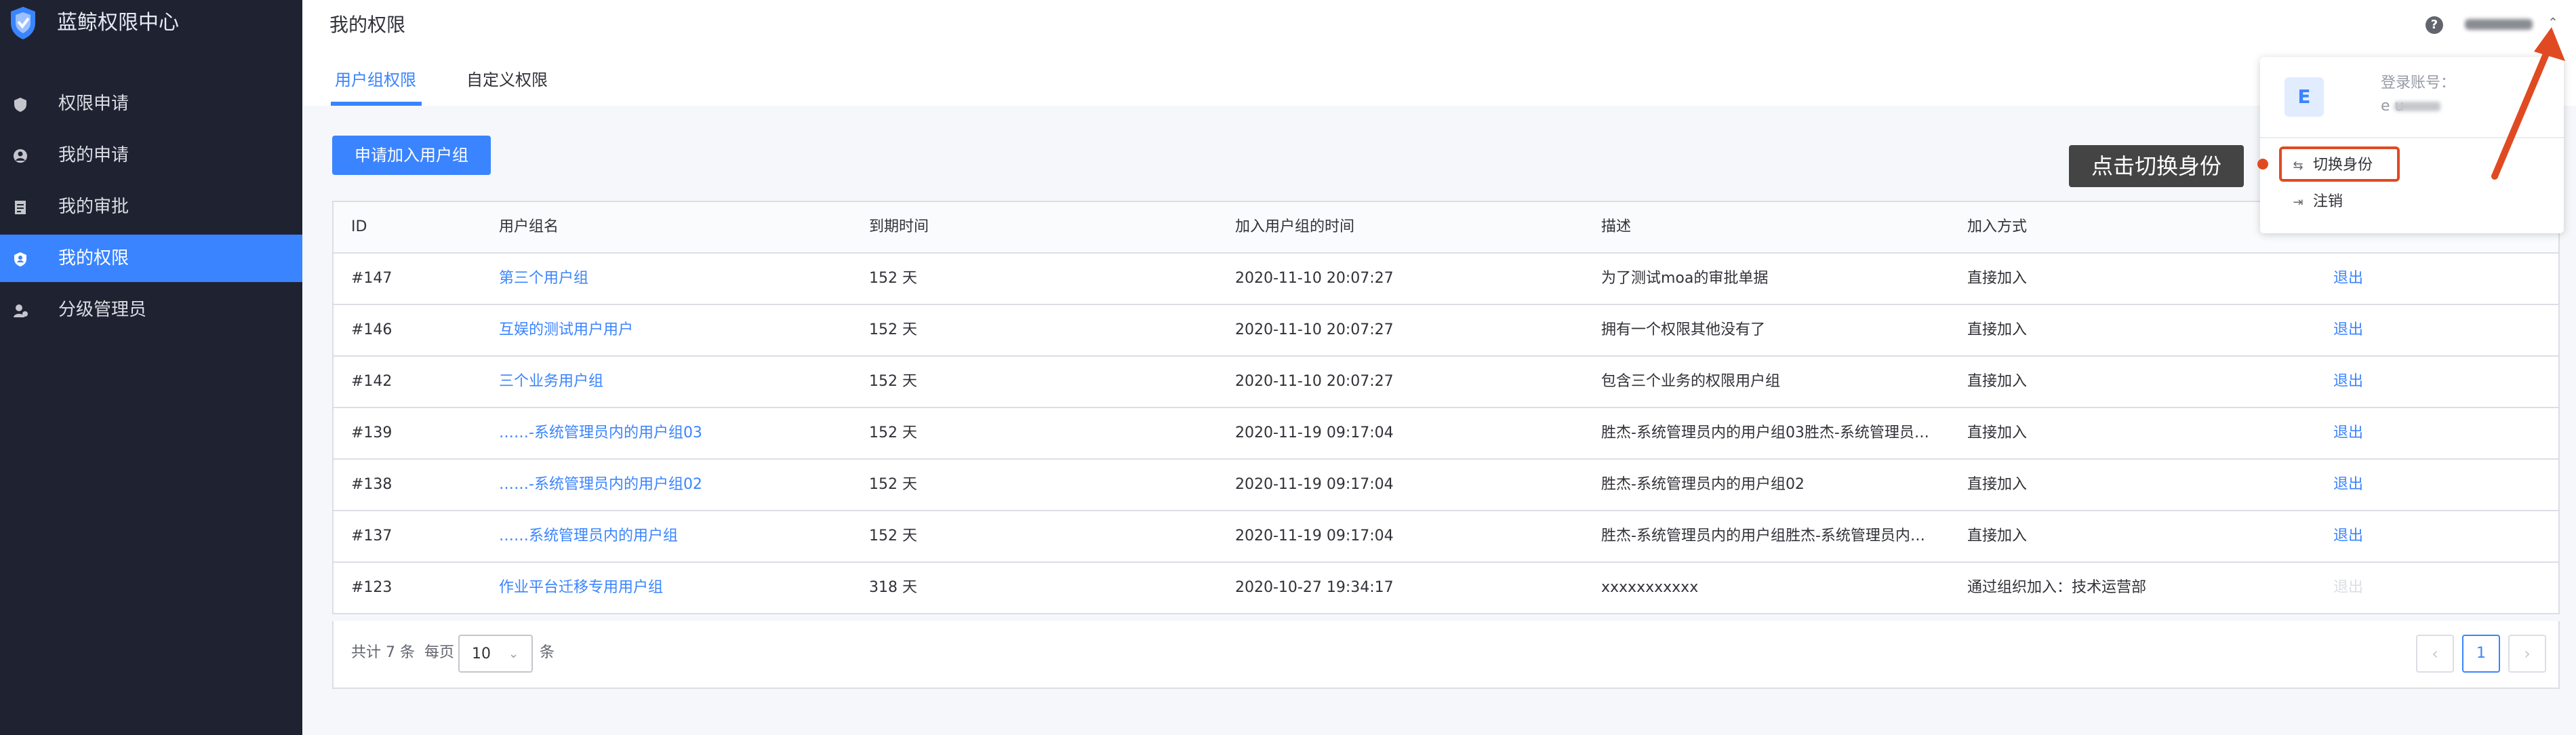 This screenshot has width=2576, height=735. What do you see at coordinates (543, 279) in the screenshot?
I see `group-name-link: 第三个用户组` at bounding box center [543, 279].